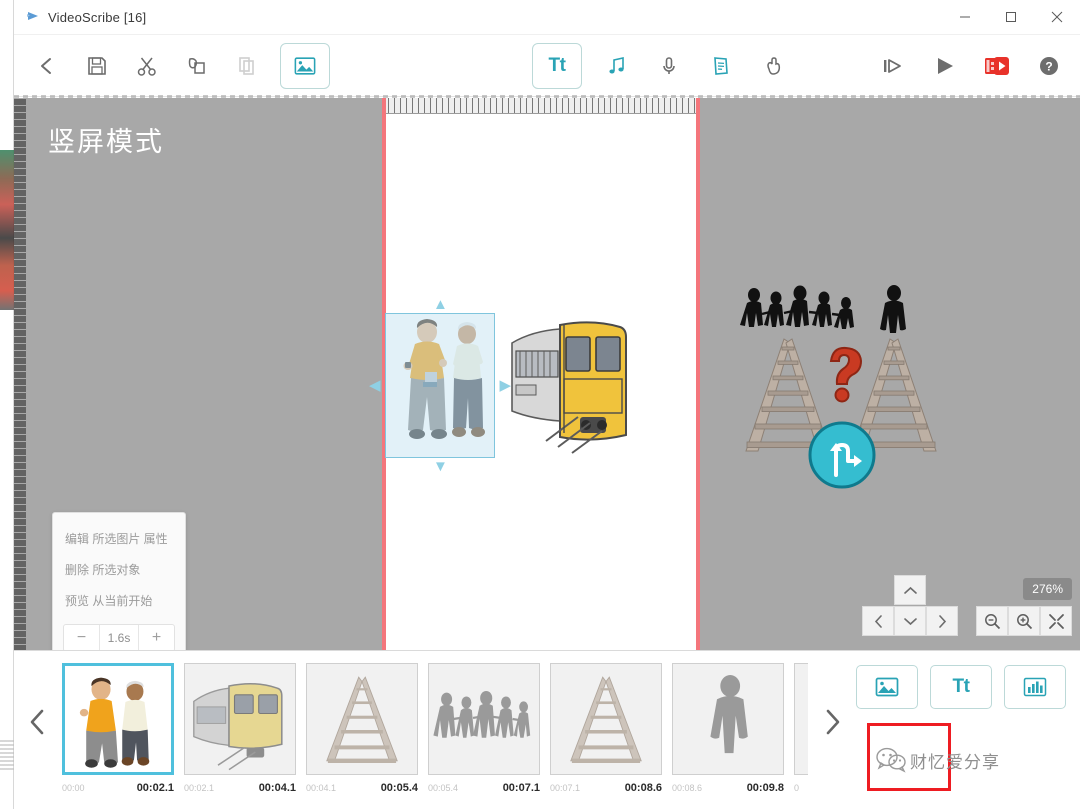  What do you see at coordinates (97, 17) in the screenshot?
I see `window-title: VideoScribe [16]` at bounding box center [97, 17].